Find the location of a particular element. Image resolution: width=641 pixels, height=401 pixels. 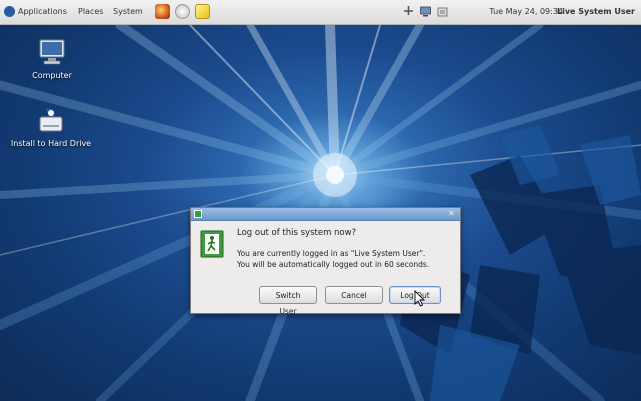

close-icon: ✕ is located at coordinates (451, 213).